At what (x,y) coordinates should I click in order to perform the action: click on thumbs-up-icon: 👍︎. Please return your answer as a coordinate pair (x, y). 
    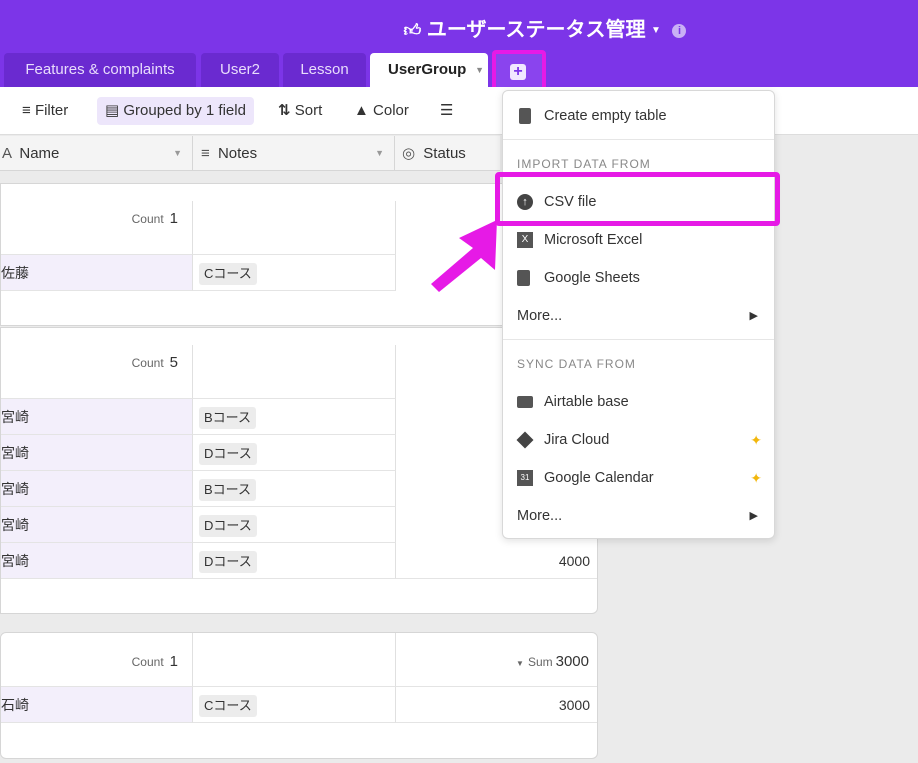
    Looking at the image, I should click on (412, 30).